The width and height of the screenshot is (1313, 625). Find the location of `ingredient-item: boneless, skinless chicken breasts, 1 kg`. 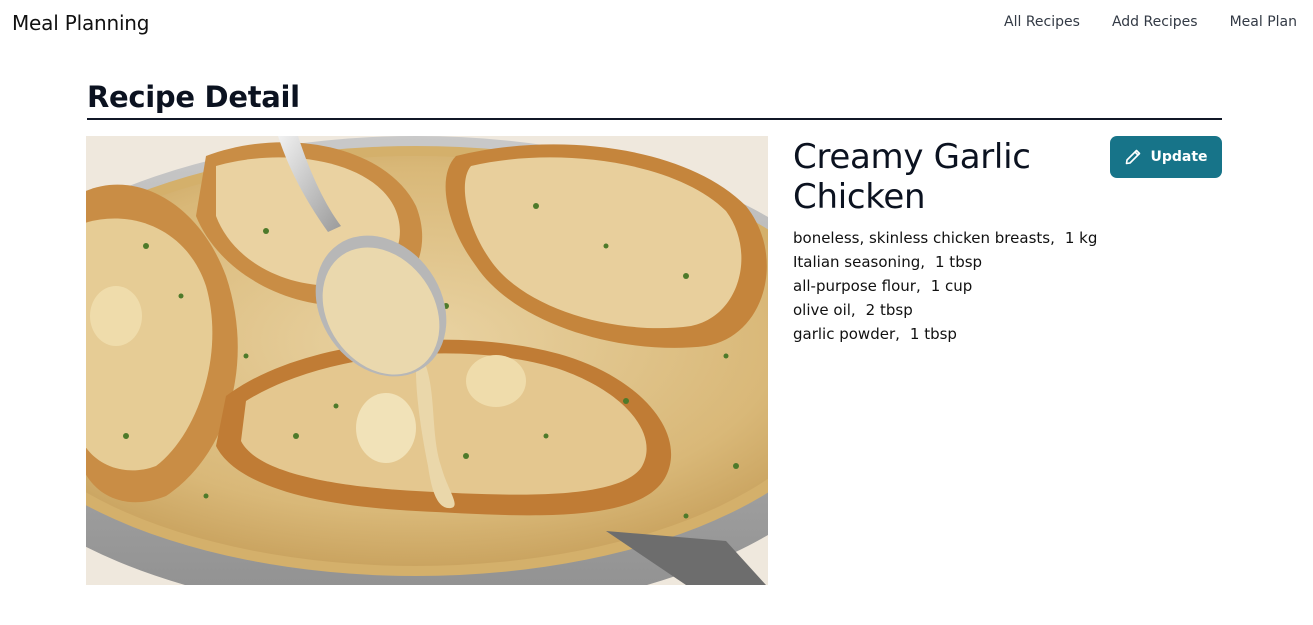

ingredient-item: boneless, skinless chicken breasts, 1 kg is located at coordinates (945, 238).